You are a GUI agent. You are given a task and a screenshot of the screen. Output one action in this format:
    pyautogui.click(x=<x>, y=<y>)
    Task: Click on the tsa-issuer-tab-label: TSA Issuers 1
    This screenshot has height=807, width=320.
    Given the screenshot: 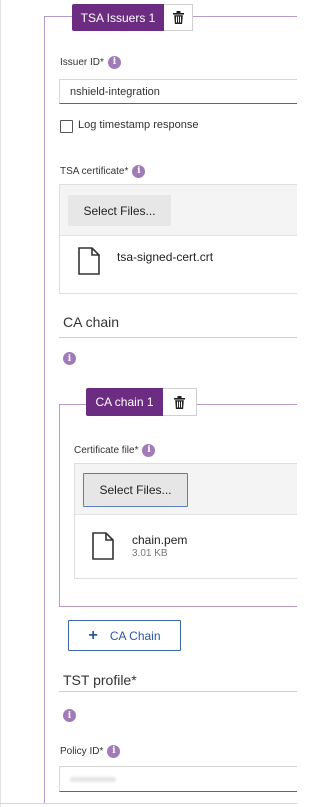 What is the action you would take?
    pyautogui.click(x=118, y=17)
    